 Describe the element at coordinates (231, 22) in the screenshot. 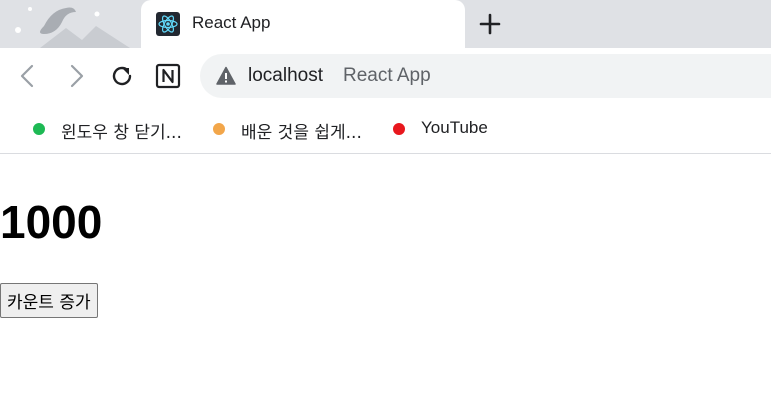

I see `tab-title: React App` at that location.